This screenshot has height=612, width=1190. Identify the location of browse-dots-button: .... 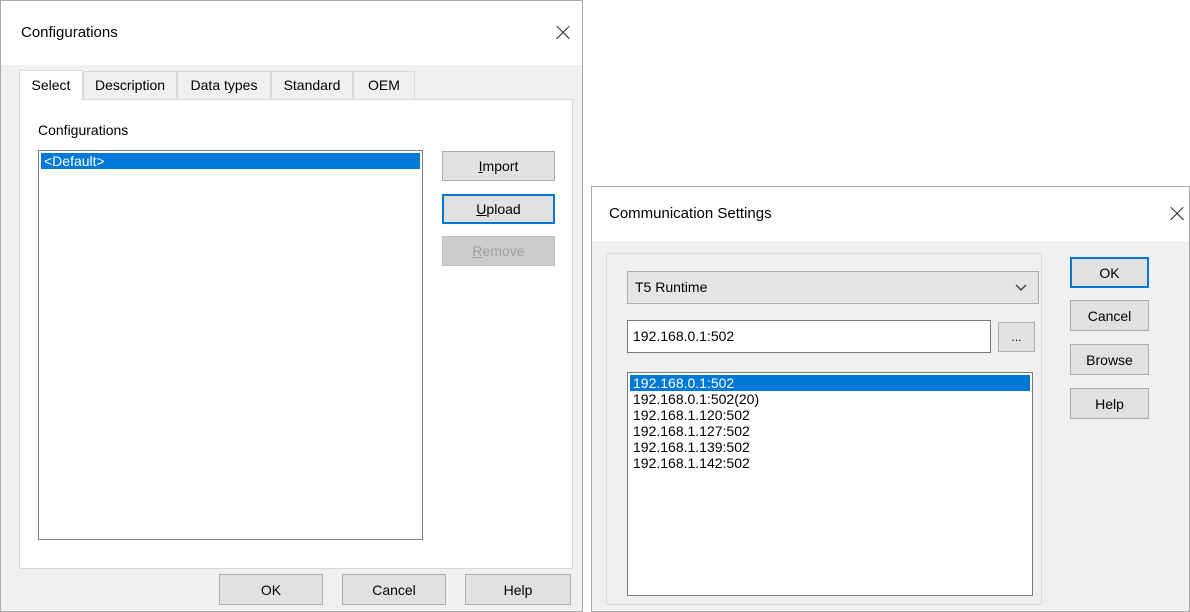
(1016, 337).